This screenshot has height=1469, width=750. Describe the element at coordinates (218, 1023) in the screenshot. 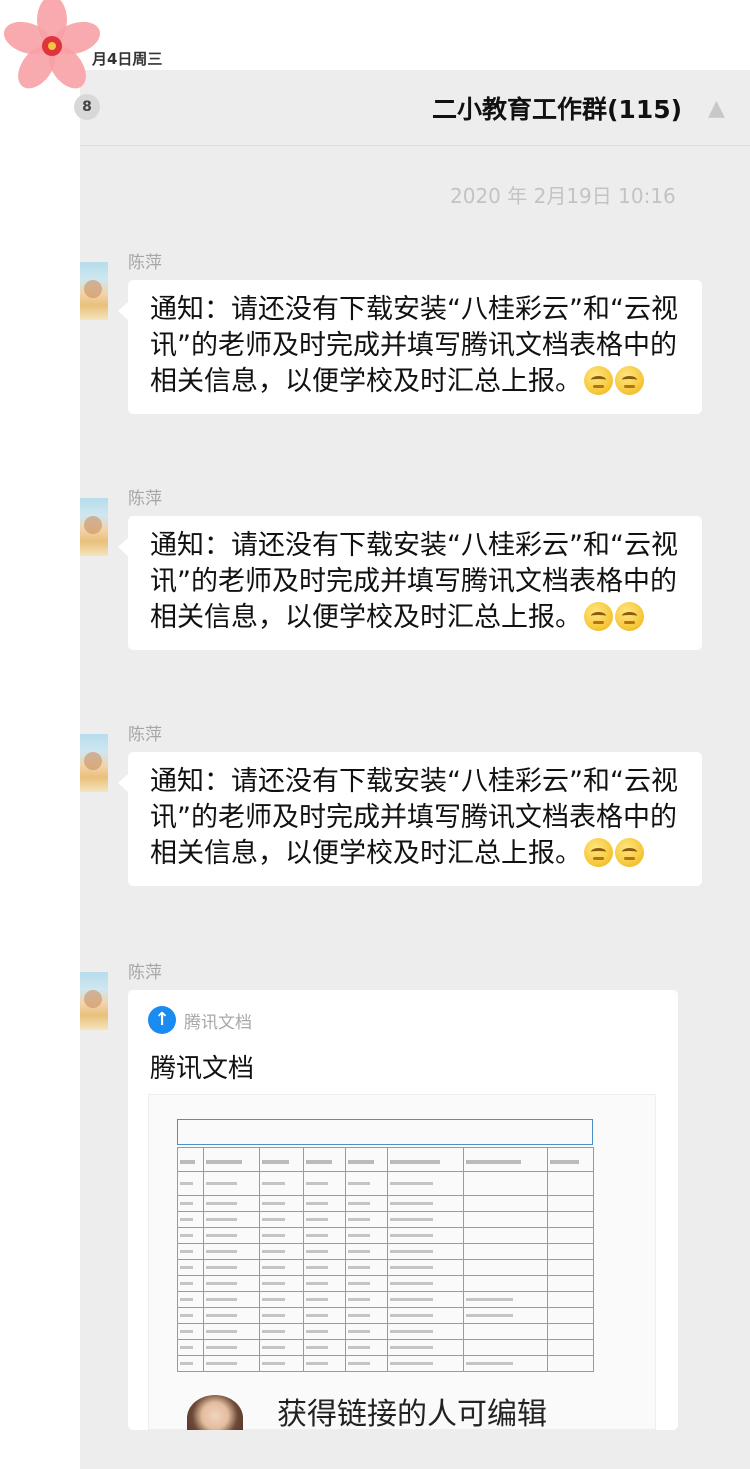

I see `card-source-name: 腾讯文档` at that location.